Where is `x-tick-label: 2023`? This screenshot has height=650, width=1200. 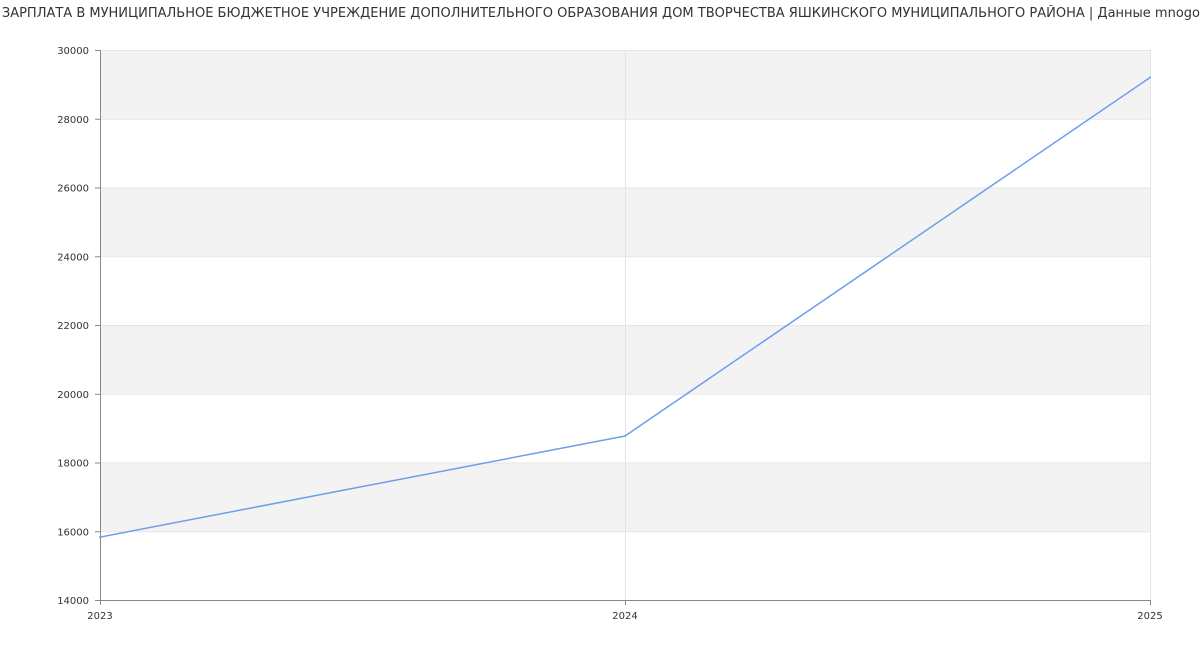 x-tick-label: 2023 is located at coordinates (99, 616).